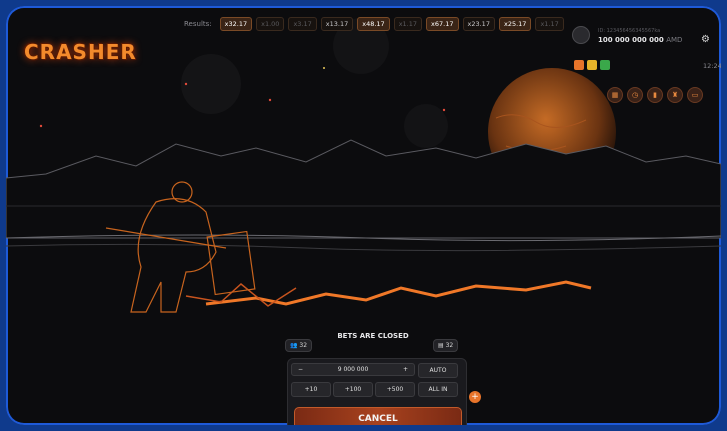 The image size is (727, 431). I want to click on quick-add-100: +100, so click(353, 389).